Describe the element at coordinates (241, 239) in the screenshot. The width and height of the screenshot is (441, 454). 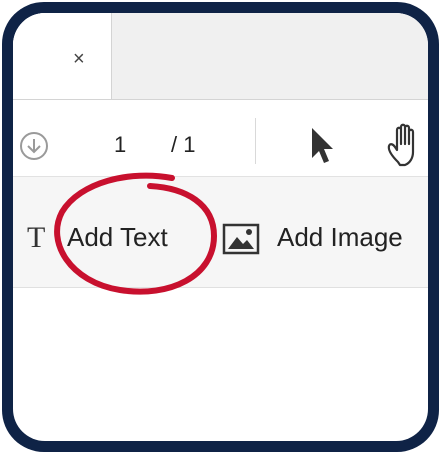
I see `add-image-icon` at that location.